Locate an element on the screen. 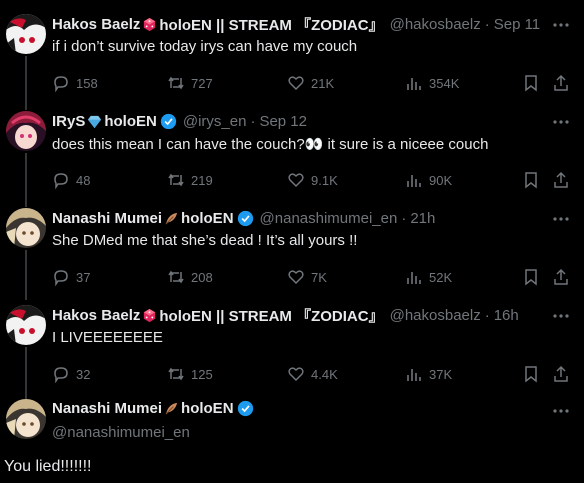 Image resolution: width=584 pixels, height=483 pixels. like-count: 21K is located at coordinates (323, 83).